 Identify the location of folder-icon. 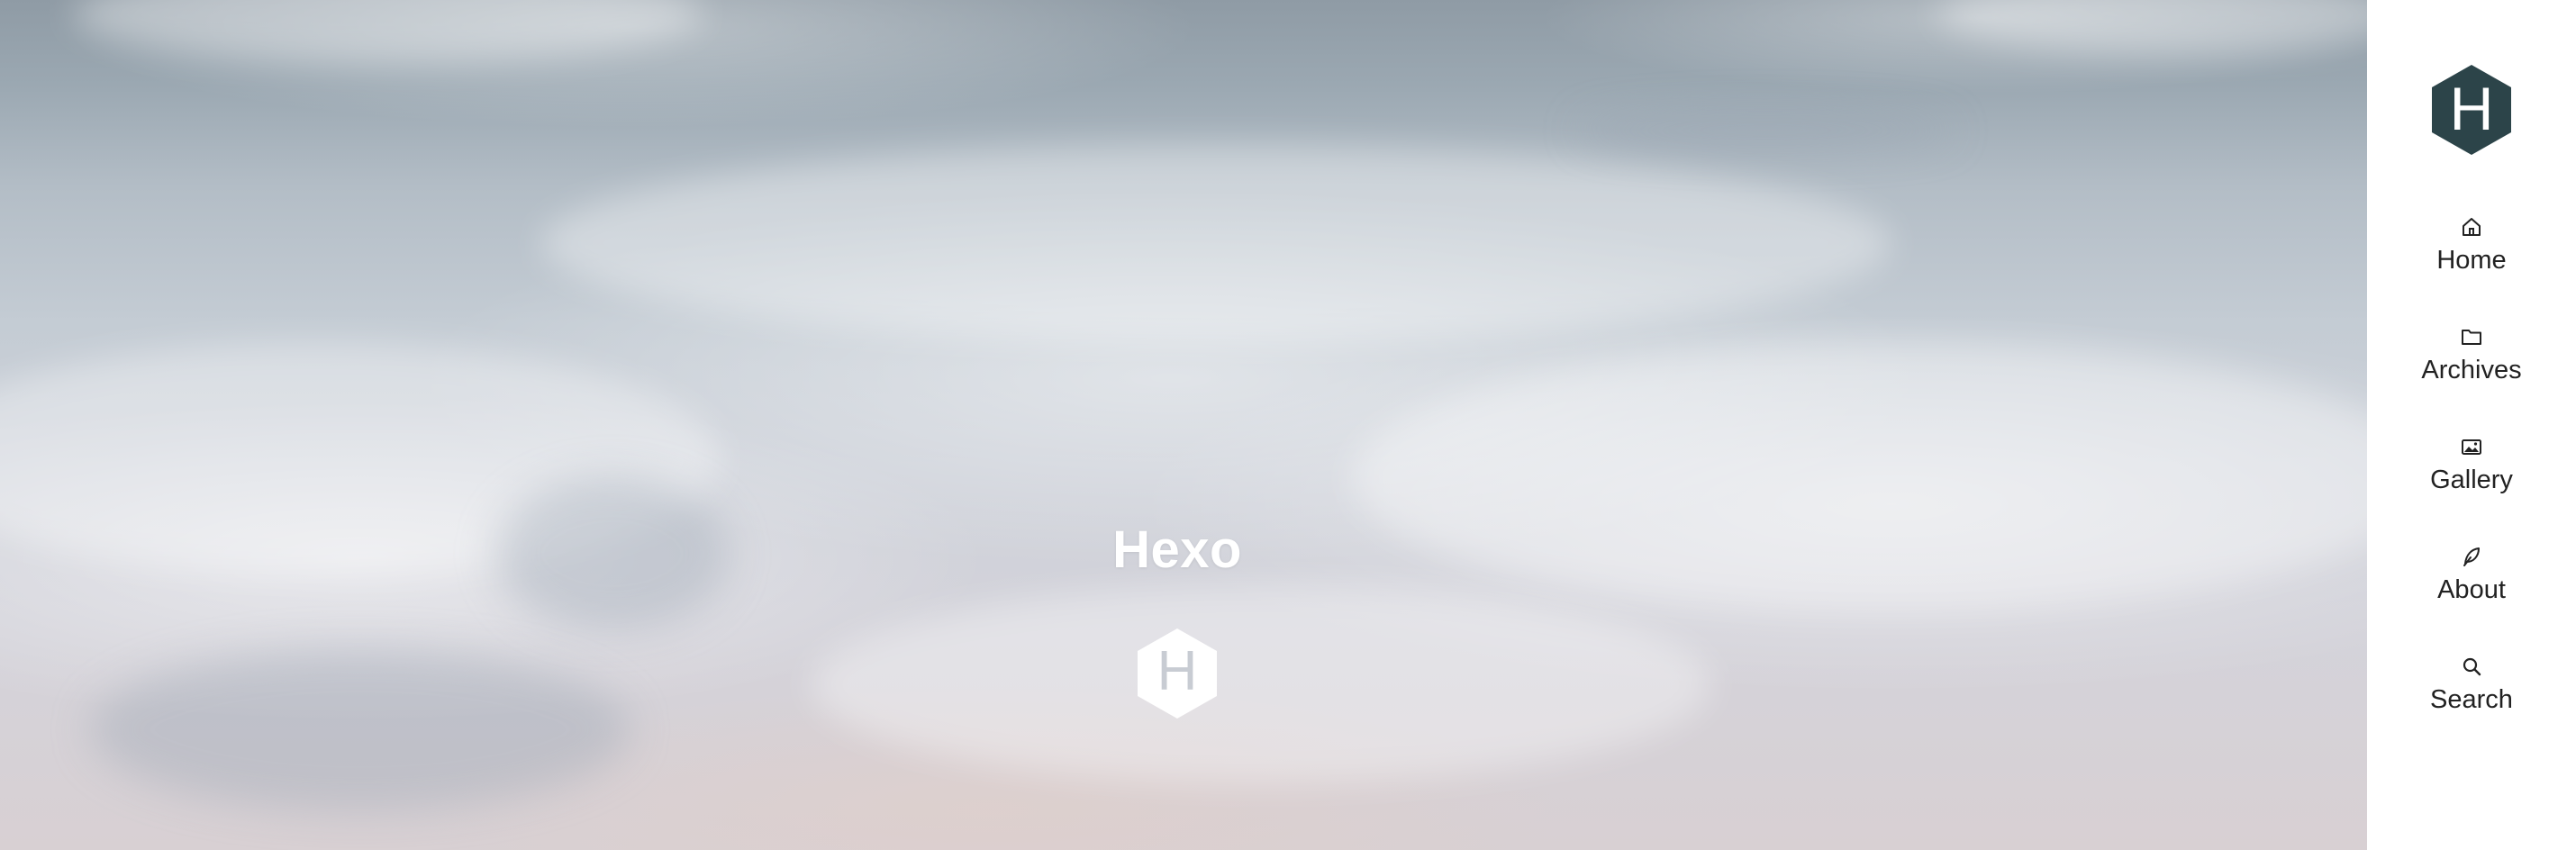
(2471, 337).